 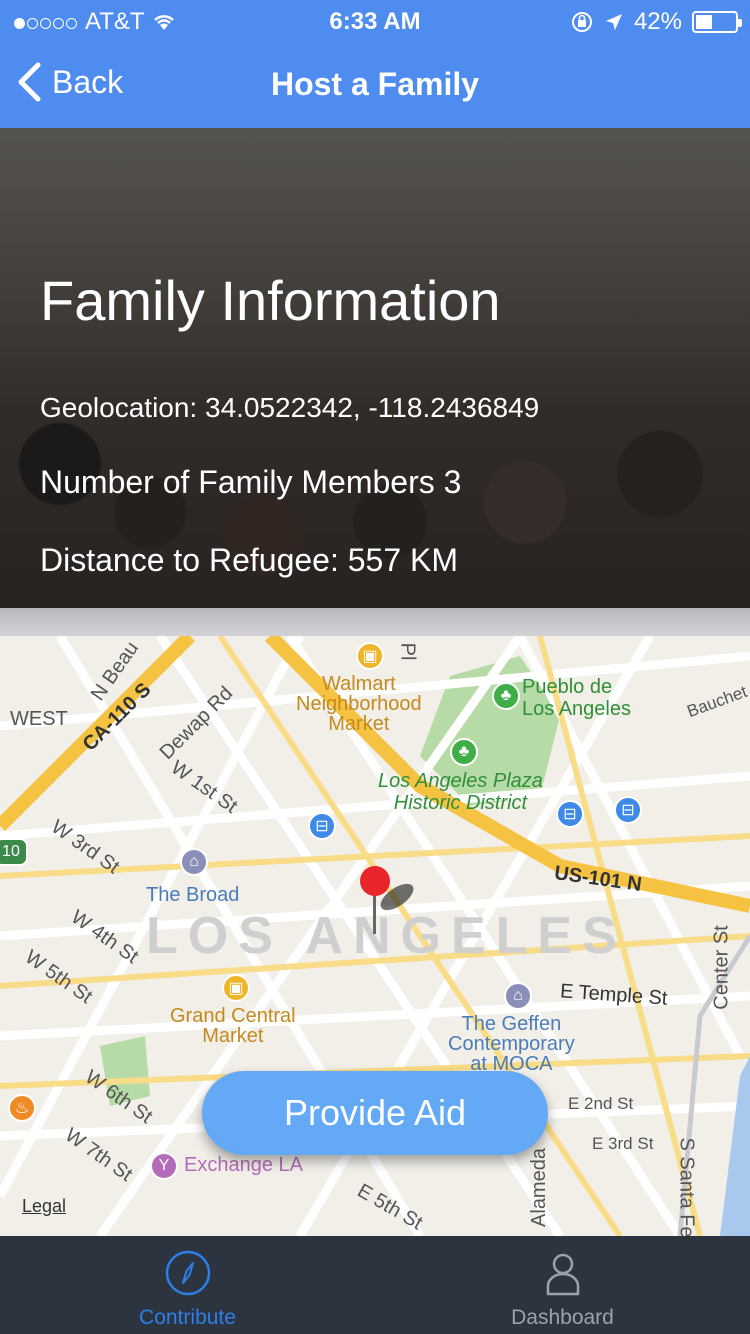 What do you see at coordinates (386, 936) in the screenshot?
I see `label-los-angeles: LOS ANGELES` at bounding box center [386, 936].